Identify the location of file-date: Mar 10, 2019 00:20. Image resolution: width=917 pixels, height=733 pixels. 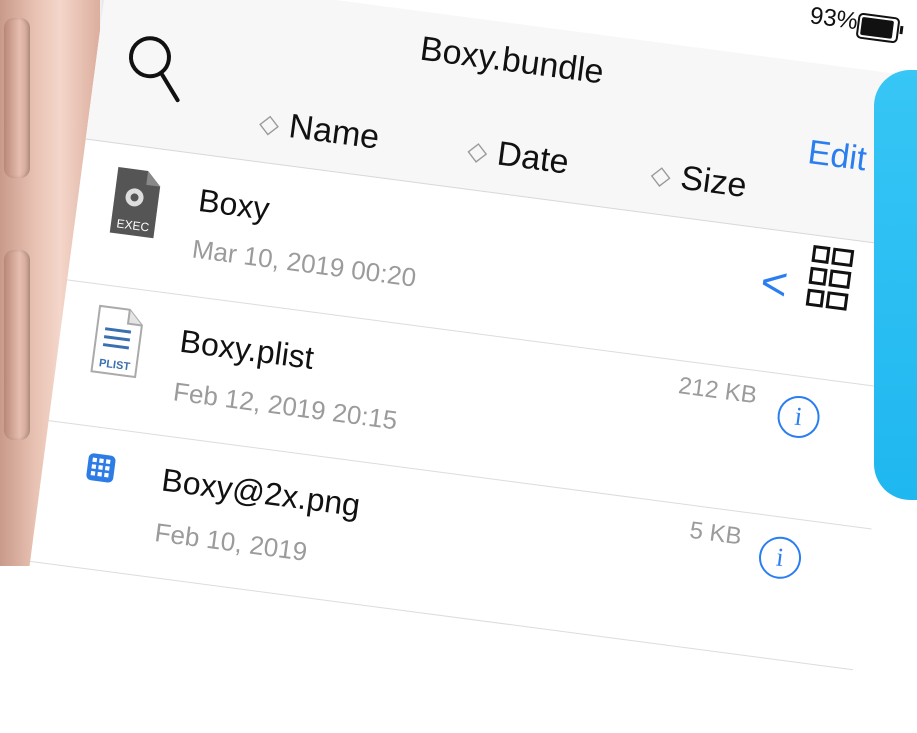
(304, 263).